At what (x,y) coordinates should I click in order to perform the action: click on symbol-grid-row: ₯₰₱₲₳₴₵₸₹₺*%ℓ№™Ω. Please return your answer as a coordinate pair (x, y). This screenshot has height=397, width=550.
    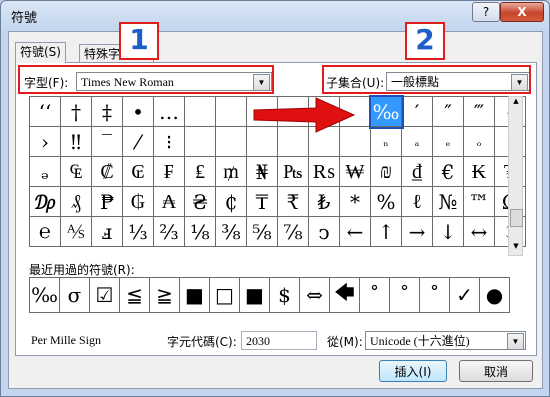
    Looking at the image, I should click on (277, 201).